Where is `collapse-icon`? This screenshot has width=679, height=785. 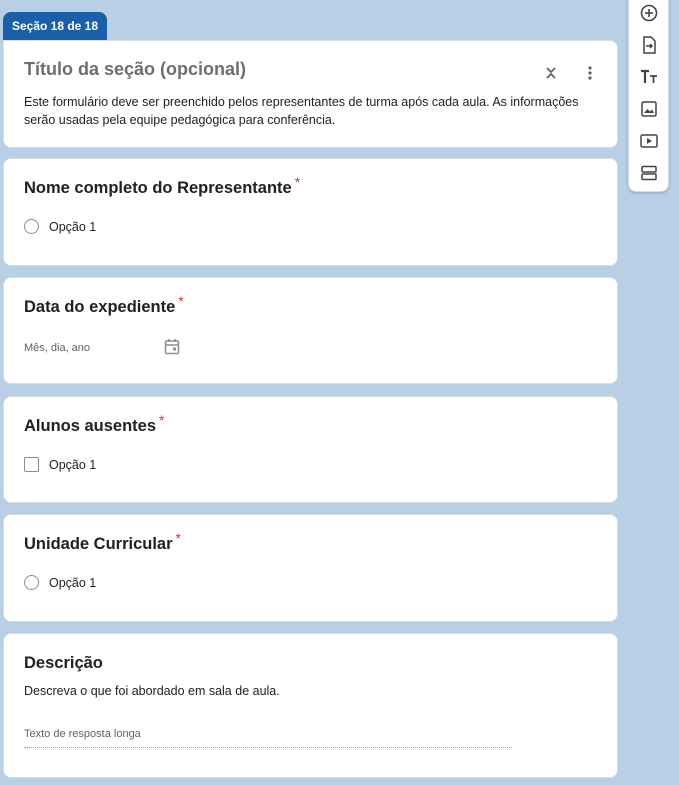 collapse-icon is located at coordinates (551, 73).